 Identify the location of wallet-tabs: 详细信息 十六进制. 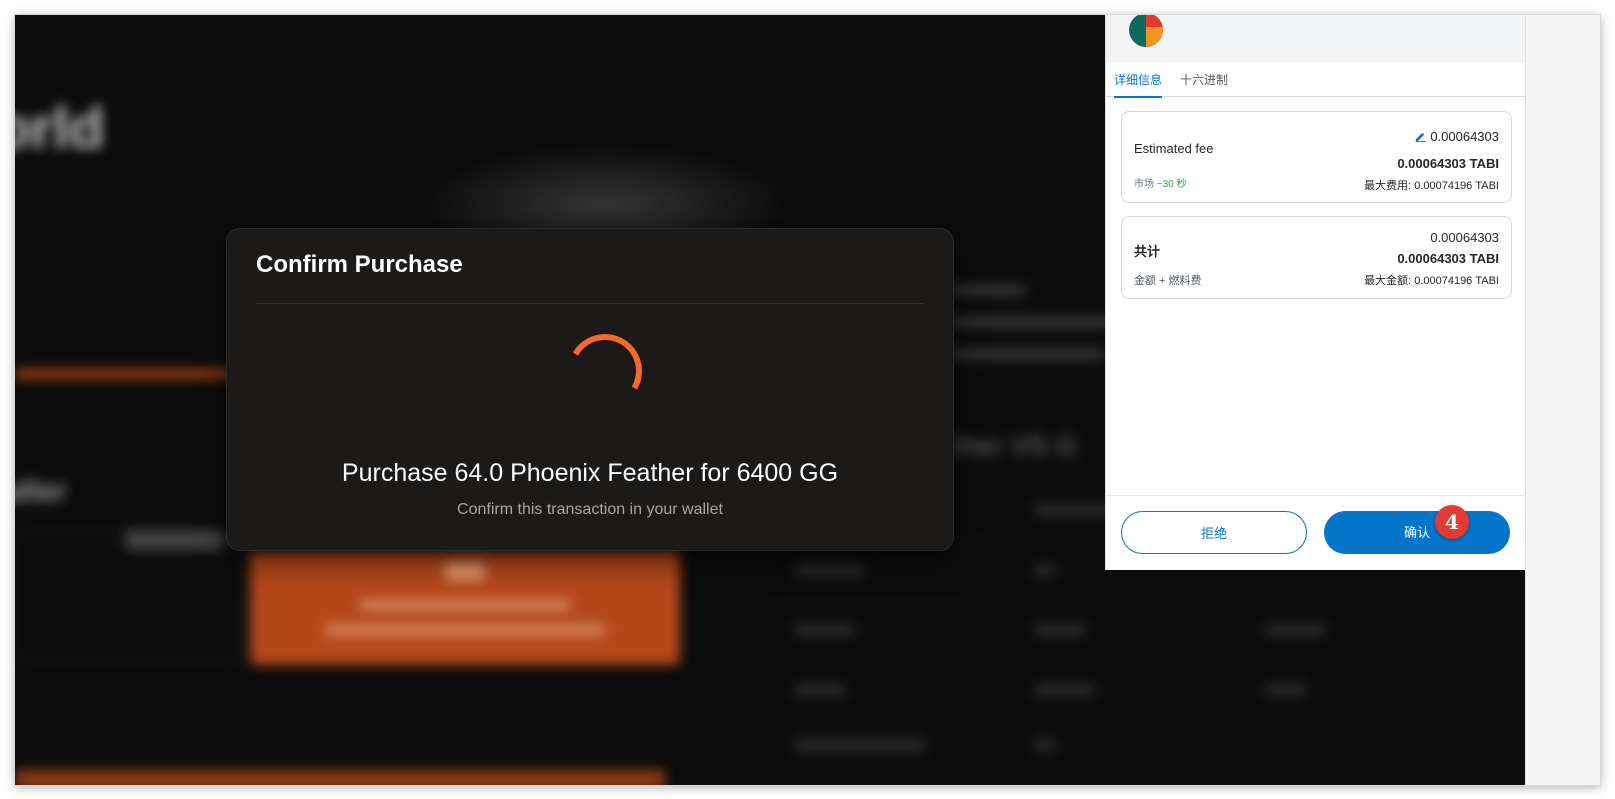
(1316, 80).